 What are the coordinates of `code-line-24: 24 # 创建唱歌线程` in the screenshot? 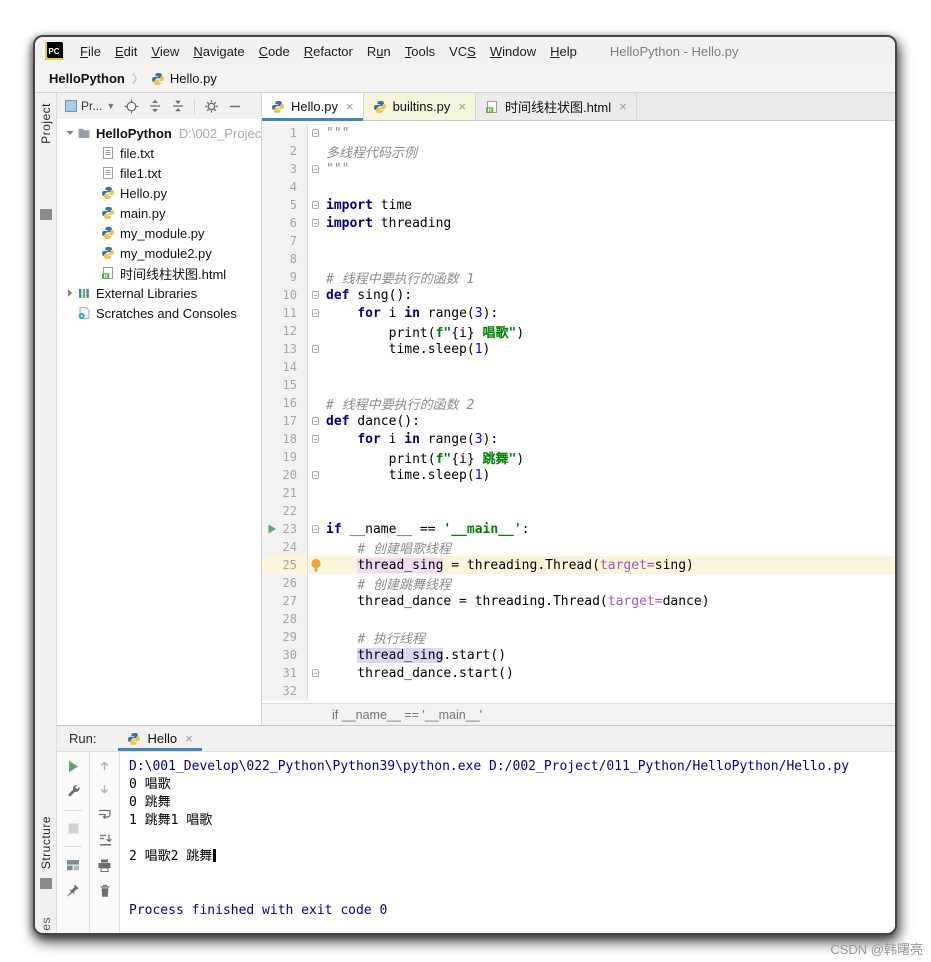 It's located at (578, 547).